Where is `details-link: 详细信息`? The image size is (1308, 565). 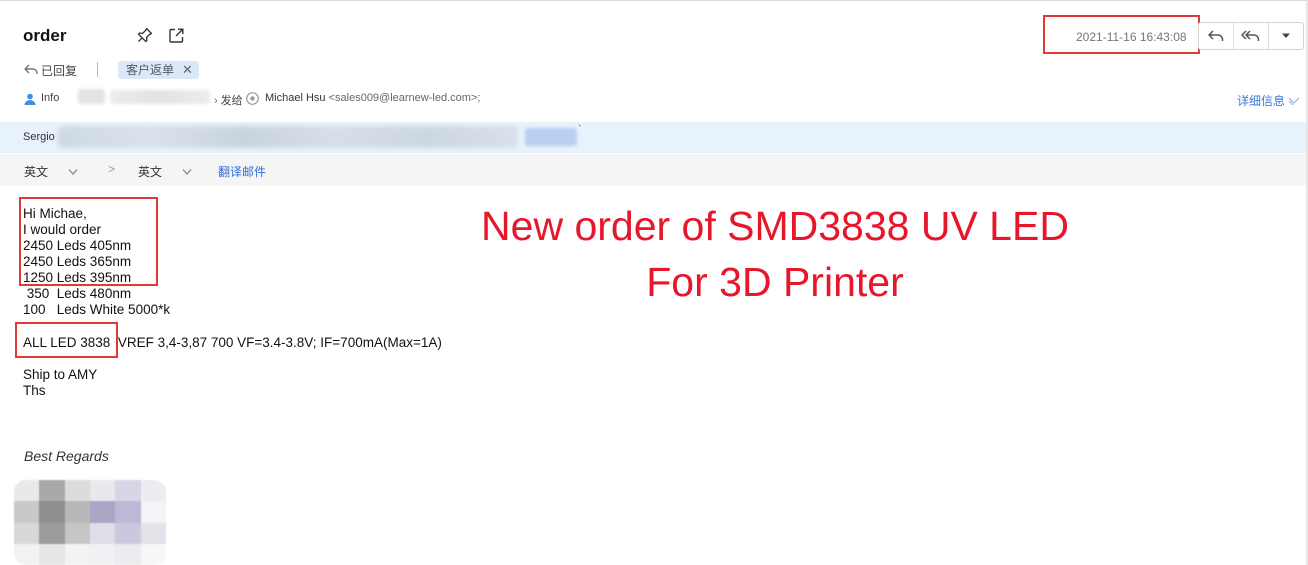
details-link: 详细信息 is located at coordinates (1268, 100).